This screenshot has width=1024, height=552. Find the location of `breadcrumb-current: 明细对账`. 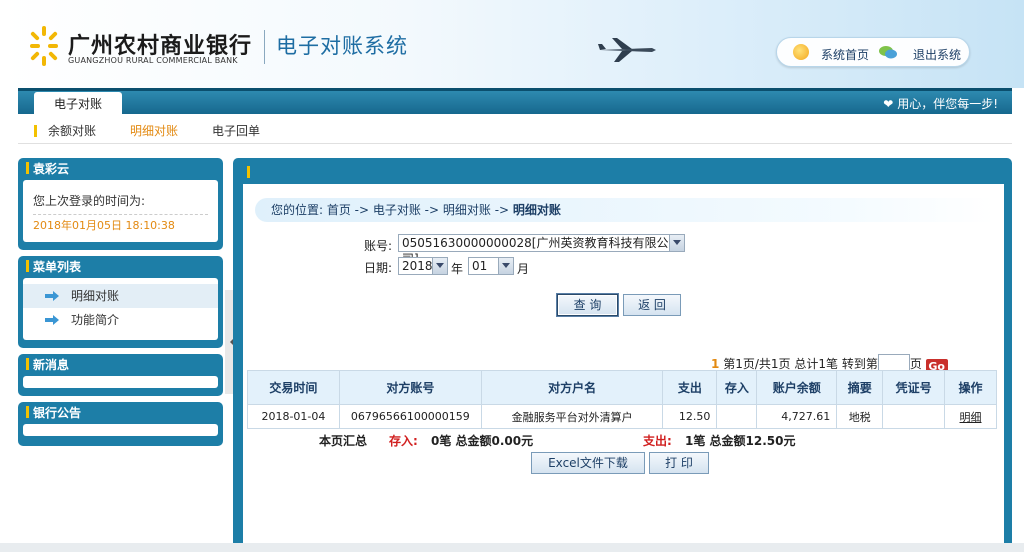

breadcrumb-current: 明细对账 is located at coordinates (536, 210).